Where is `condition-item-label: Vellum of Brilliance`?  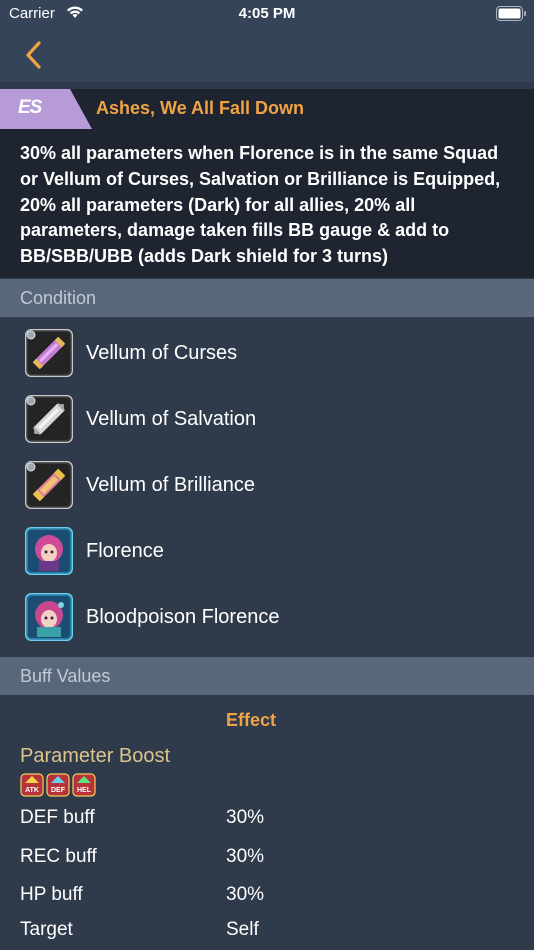
condition-item-label: Vellum of Brilliance is located at coordinates (170, 485).